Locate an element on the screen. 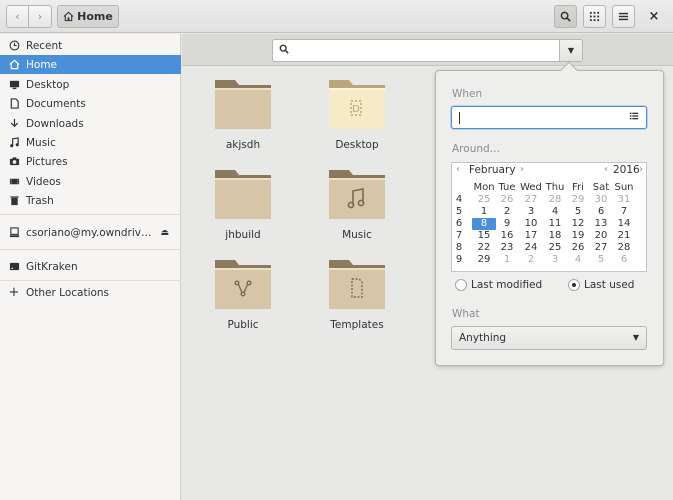 This screenshot has height=500, width=673. chevron-left-icon: ‹ is located at coordinates (17, 16).